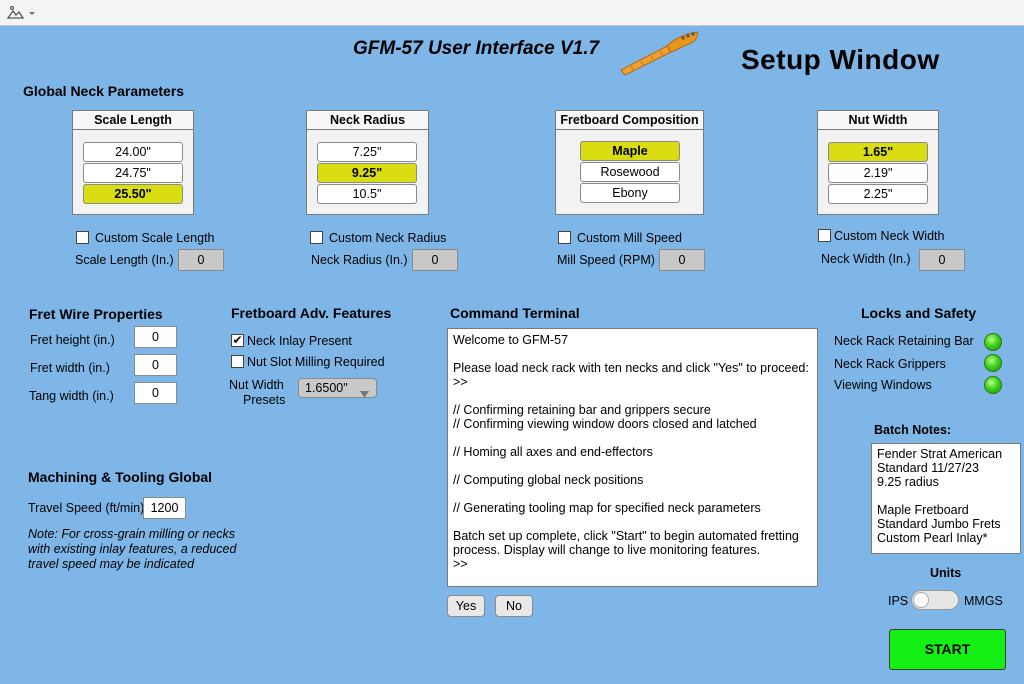 Image resolution: width=1024 pixels, height=684 pixels. I want to click on scale-length-panel: Scale Length 24.00" 24.75" 25.50", so click(133, 162).